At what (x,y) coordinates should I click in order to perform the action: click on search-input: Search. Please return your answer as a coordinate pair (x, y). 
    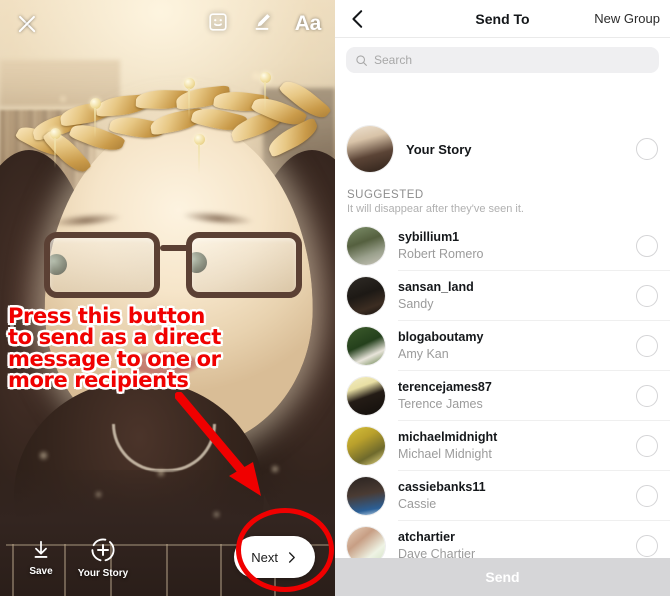
    Looking at the image, I should click on (502, 60).